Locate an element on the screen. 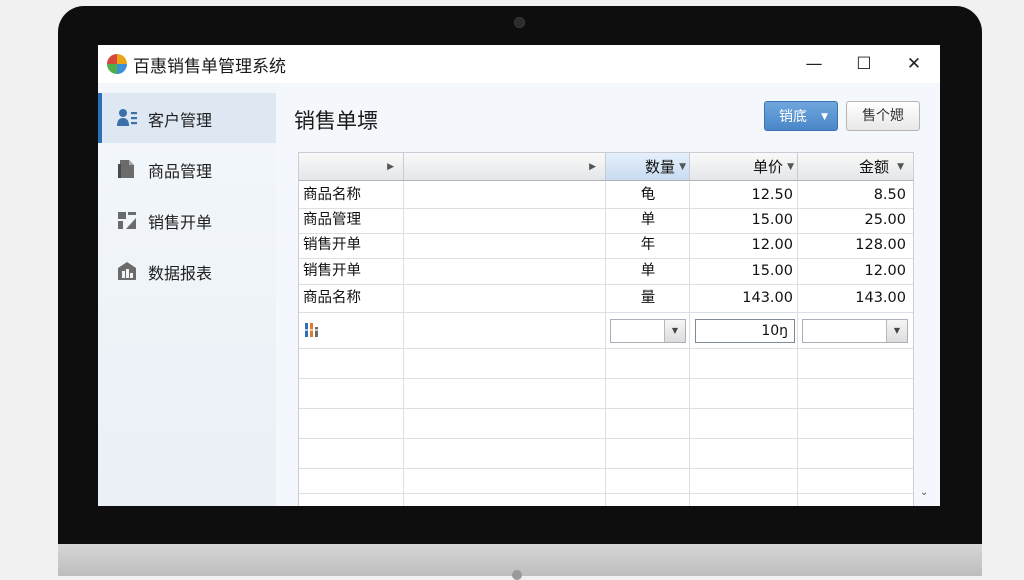 This screenshot has width=1024, height=580. column-header-quantity: 数量 ▼ is located at coordinates (648, 167).